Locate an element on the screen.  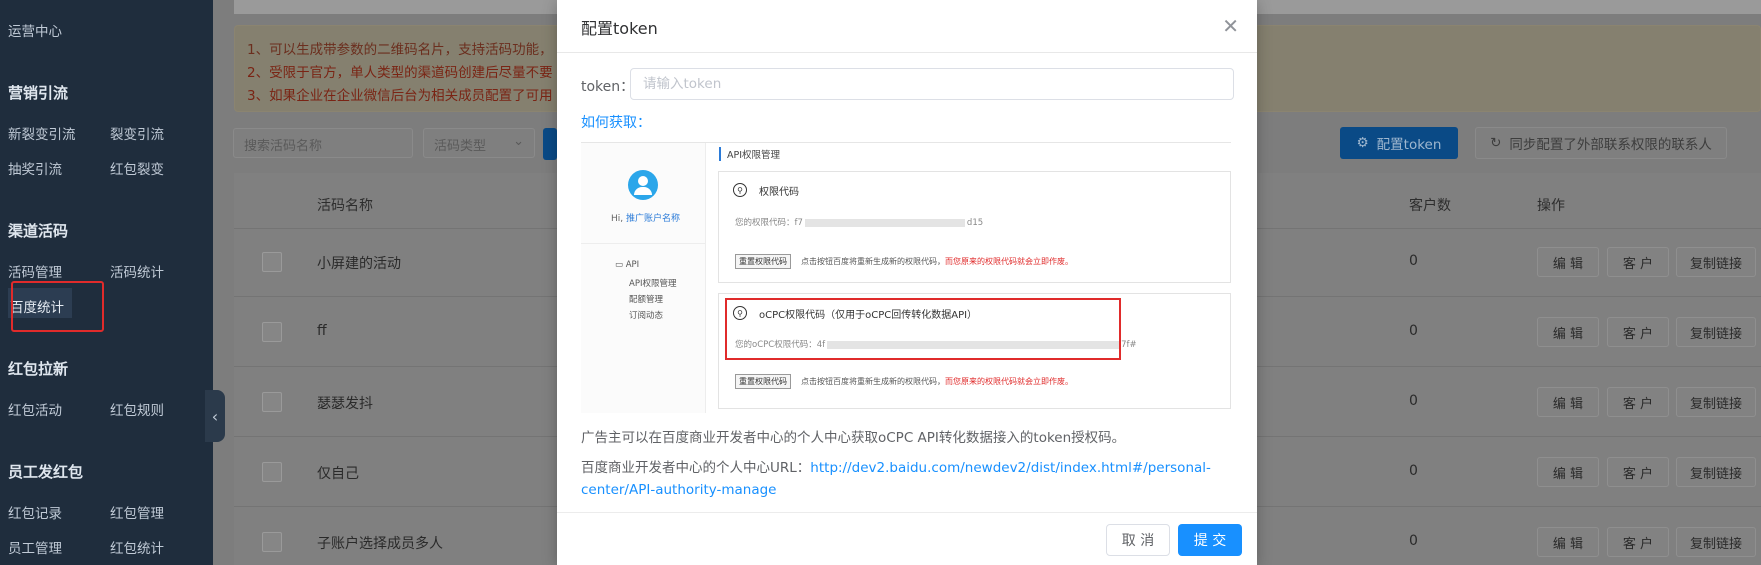
reset-code-button: 重置权限代码 is located at coordinates (763, 261).